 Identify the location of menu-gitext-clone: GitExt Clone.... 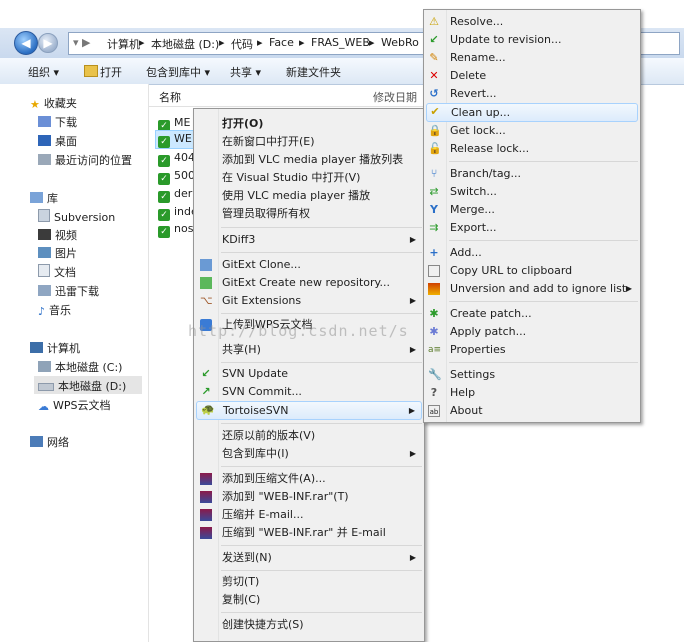
(309, 265).